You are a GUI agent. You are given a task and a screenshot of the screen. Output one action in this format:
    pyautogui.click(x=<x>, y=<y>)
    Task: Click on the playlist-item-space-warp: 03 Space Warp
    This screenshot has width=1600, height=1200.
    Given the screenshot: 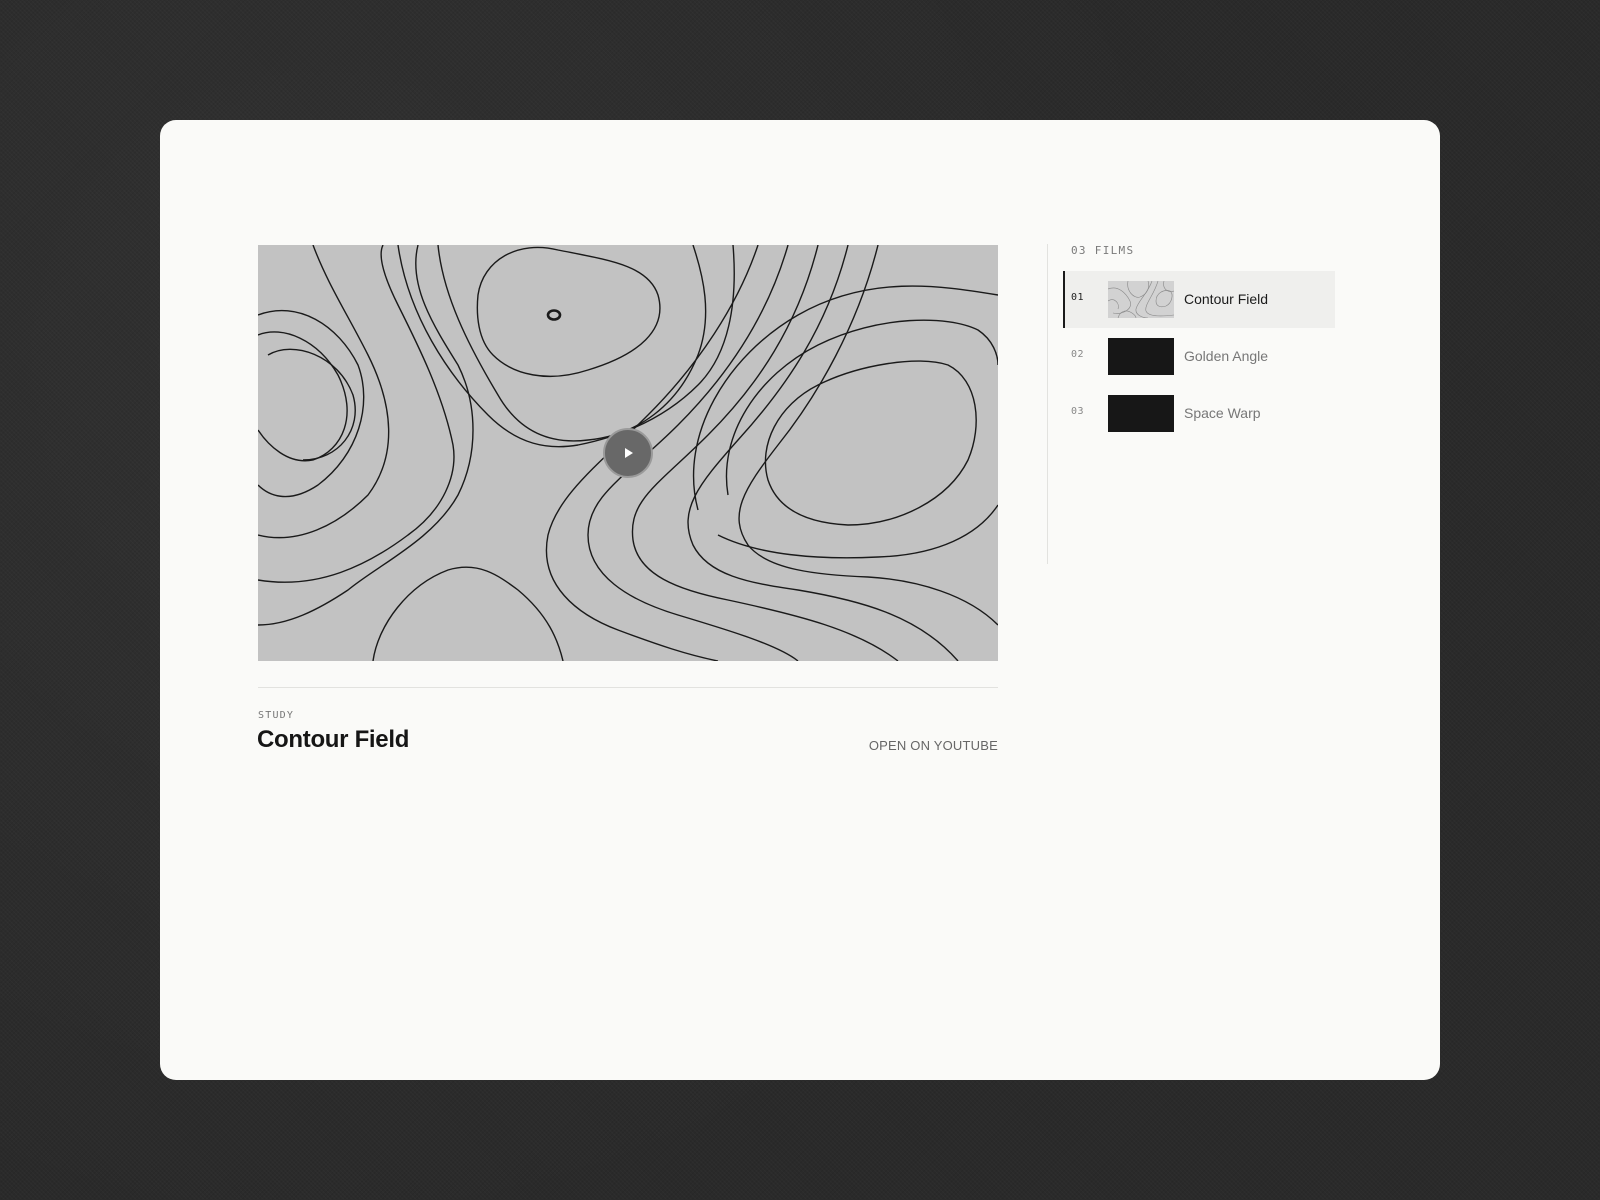 What is the action you would take?
    pyautogui.click(x=1199, y=413)
    